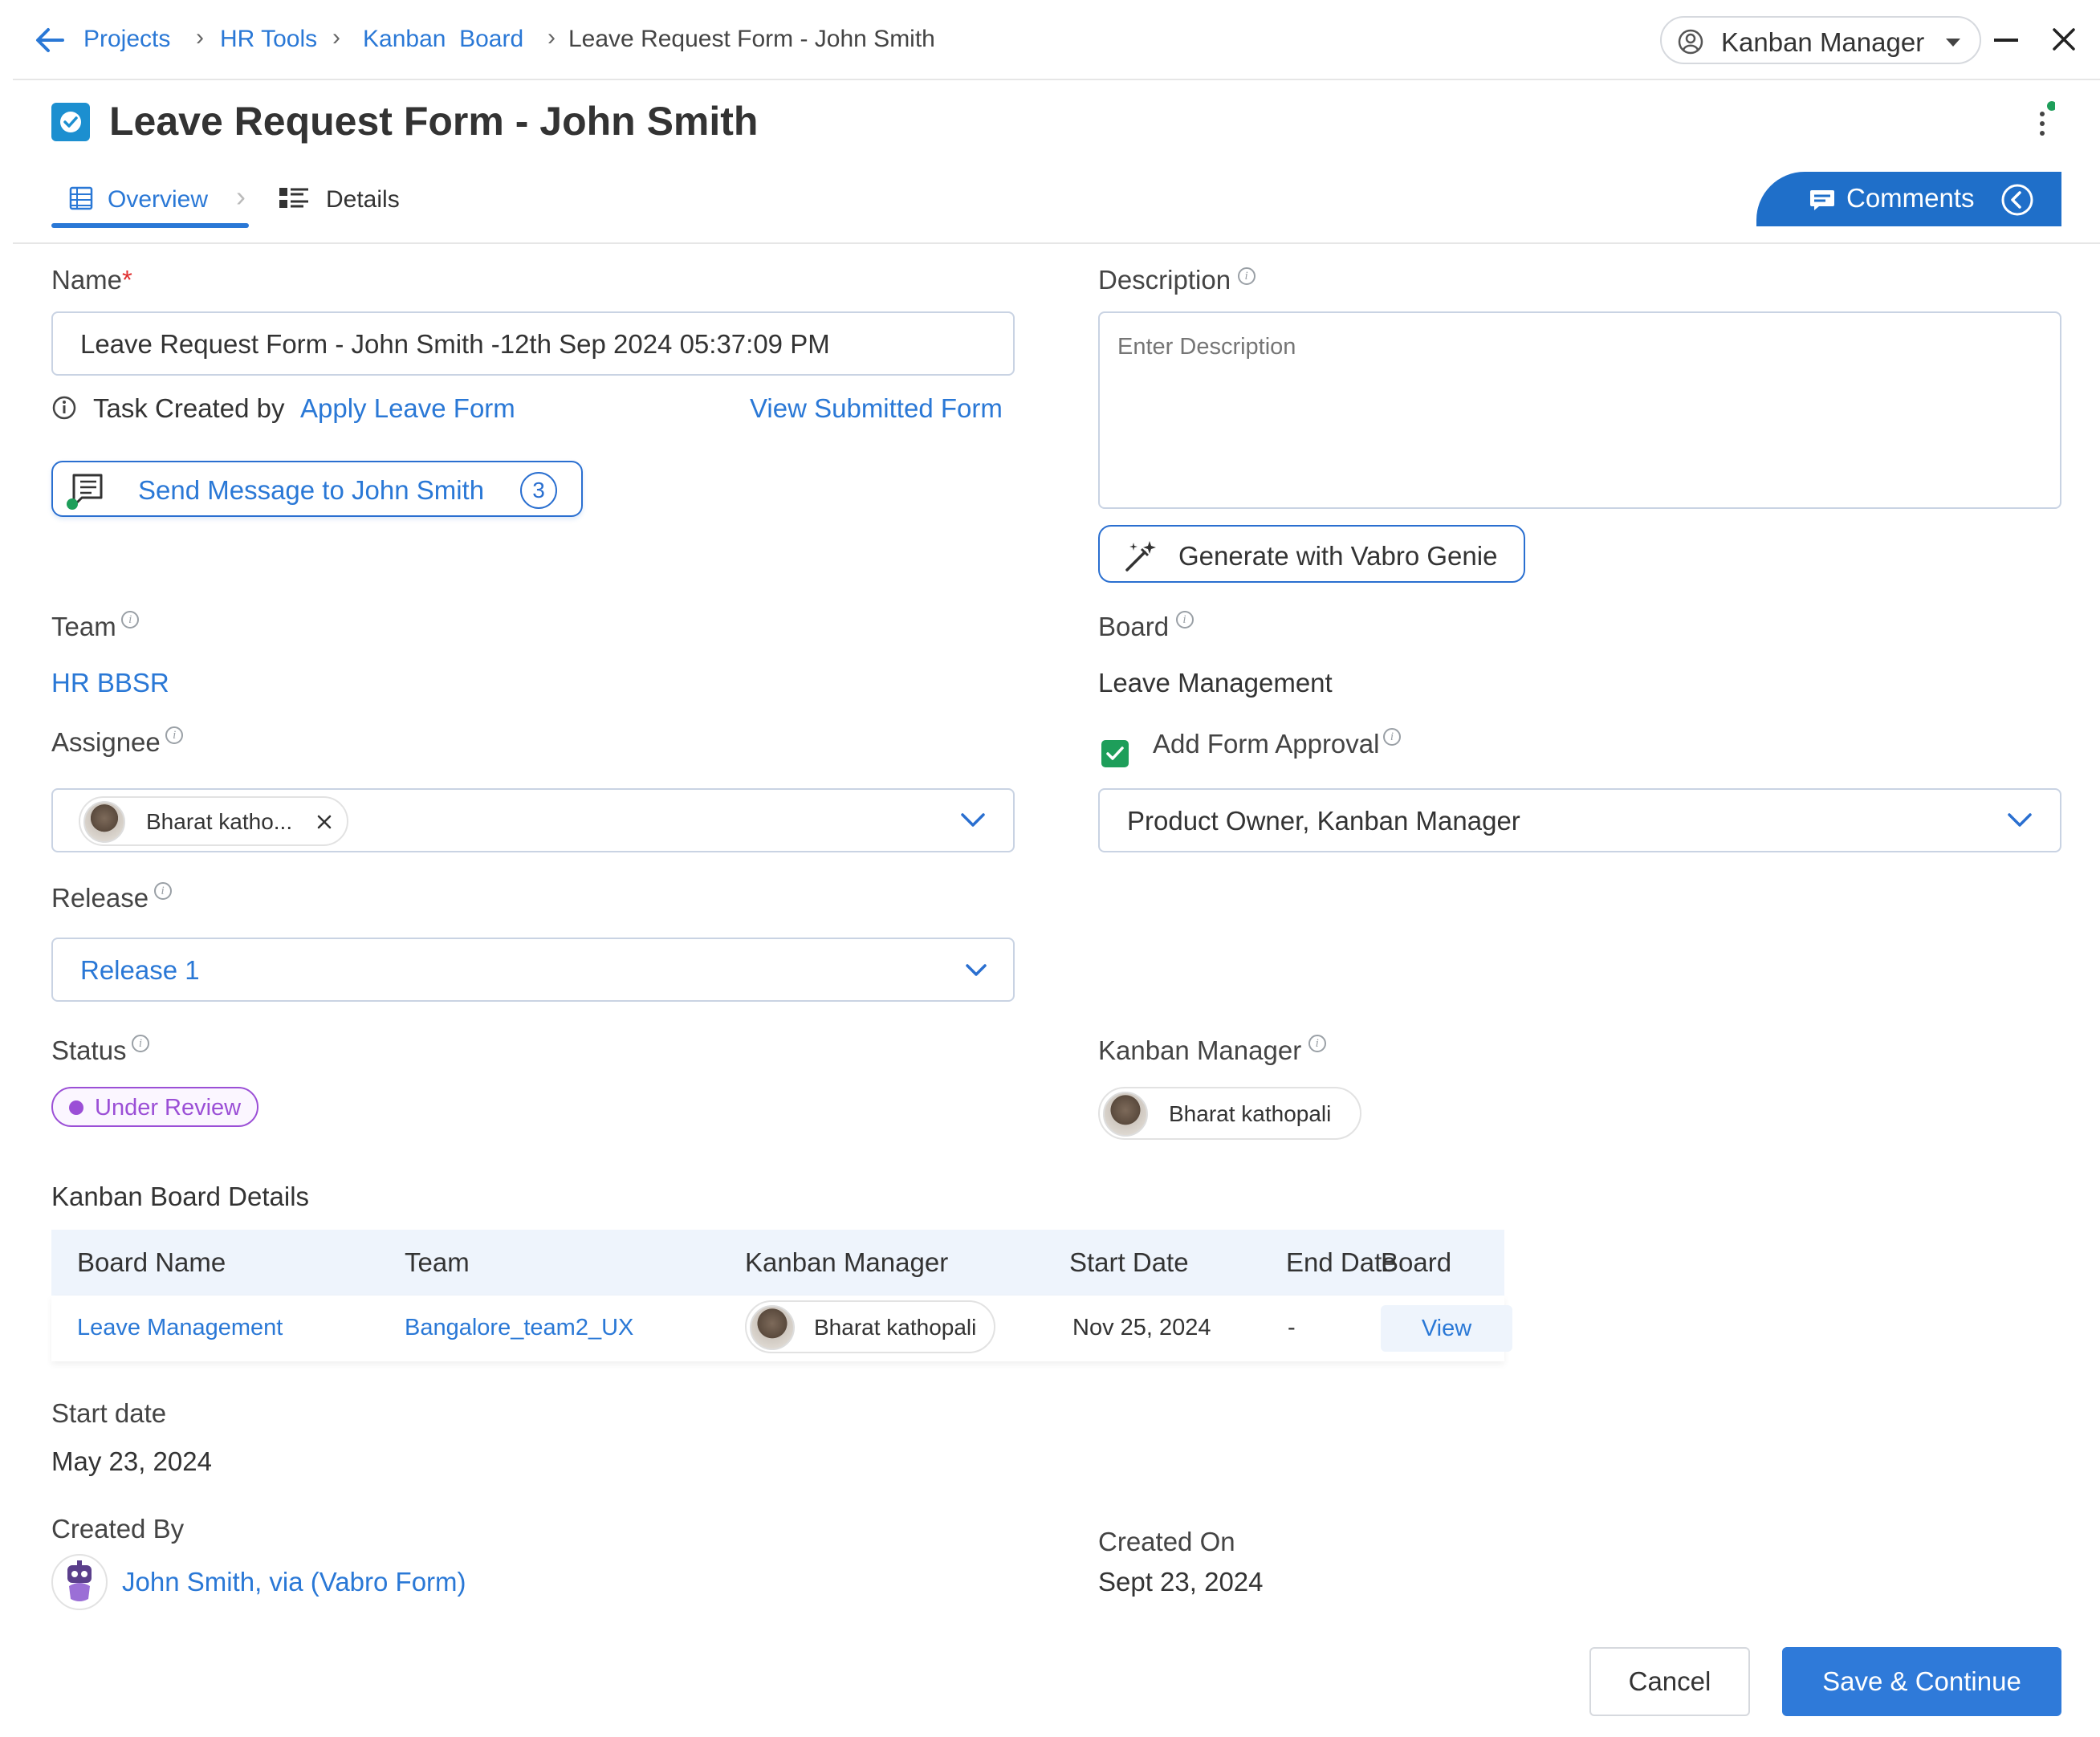  Describe the element at coordinates (85, 492) in the screenshot. I see `chat-icon` at that location.